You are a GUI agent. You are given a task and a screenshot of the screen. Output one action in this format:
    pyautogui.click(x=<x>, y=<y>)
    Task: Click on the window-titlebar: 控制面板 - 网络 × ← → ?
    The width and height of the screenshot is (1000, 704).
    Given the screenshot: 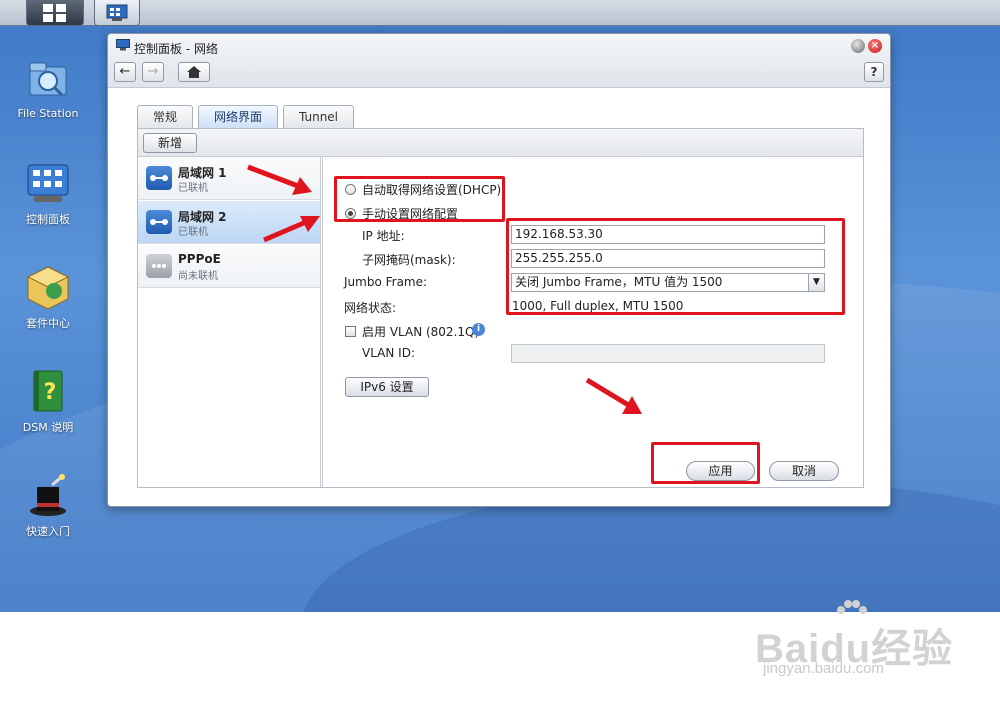 What is the action you would take?
    pyautogui.click(x=499, y=61)
    